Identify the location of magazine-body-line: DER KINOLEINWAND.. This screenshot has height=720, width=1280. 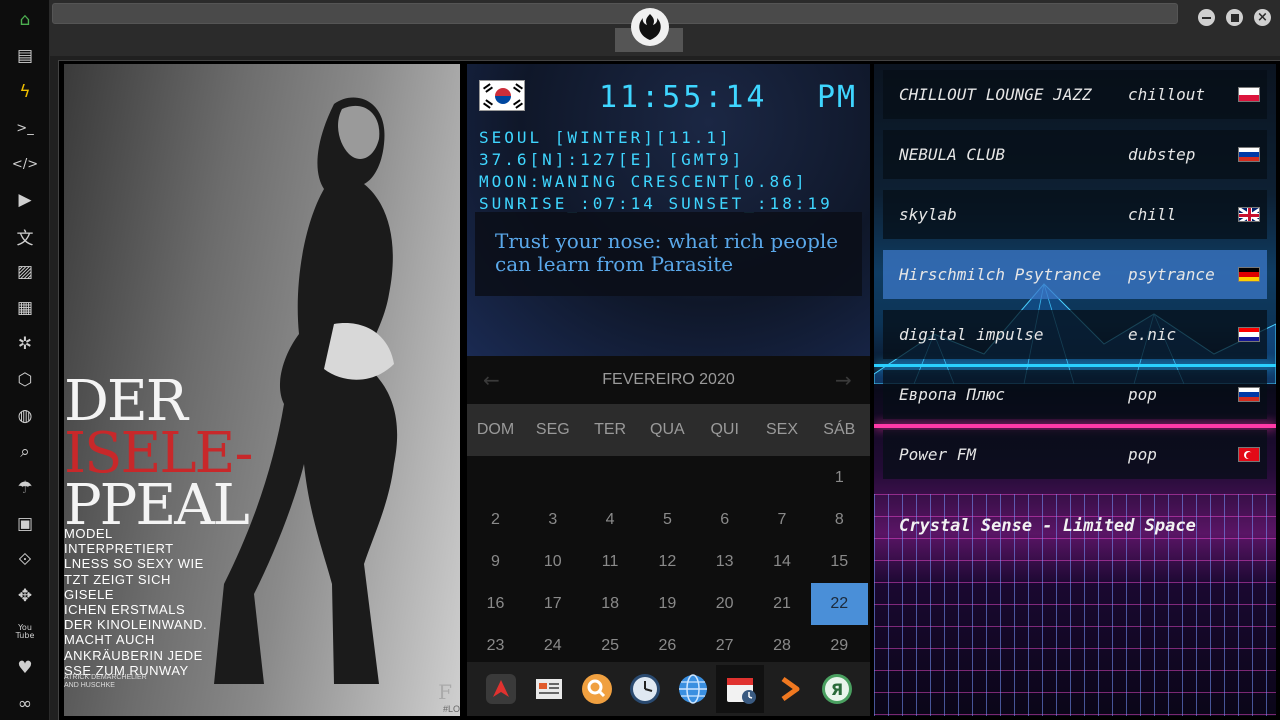
(136, 625).